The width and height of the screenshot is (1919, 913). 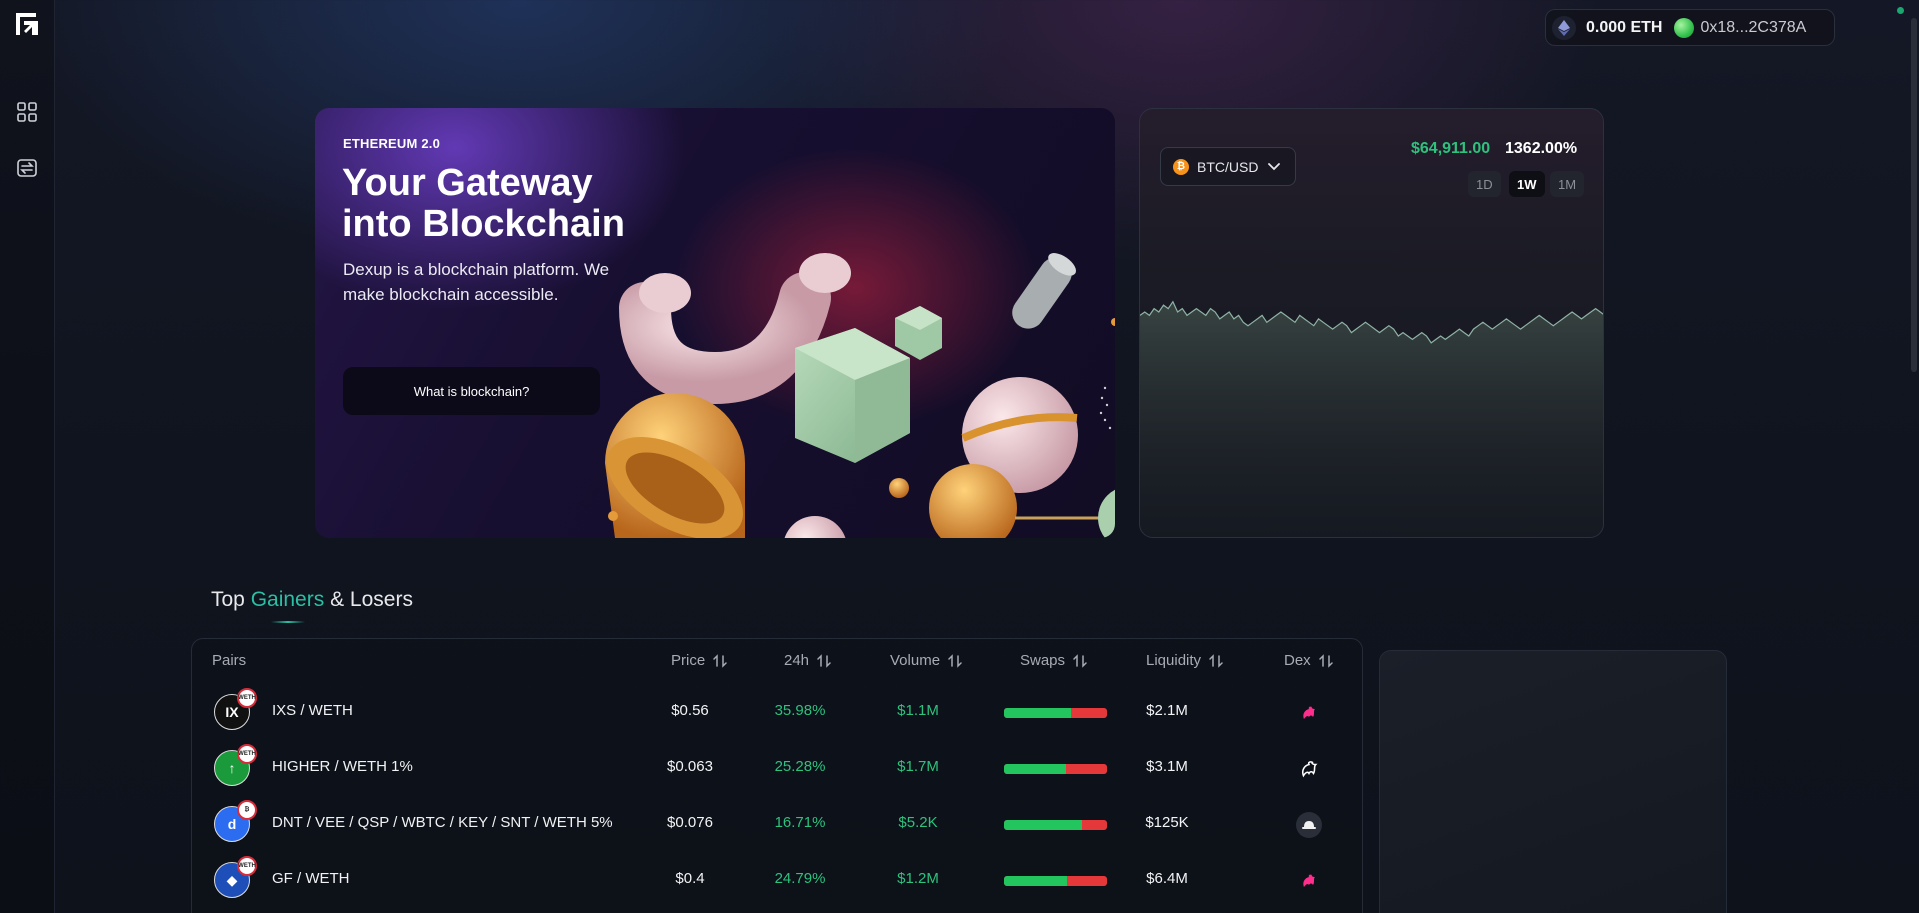 I want to click on header-price: Price, so click(x=699, y=660).